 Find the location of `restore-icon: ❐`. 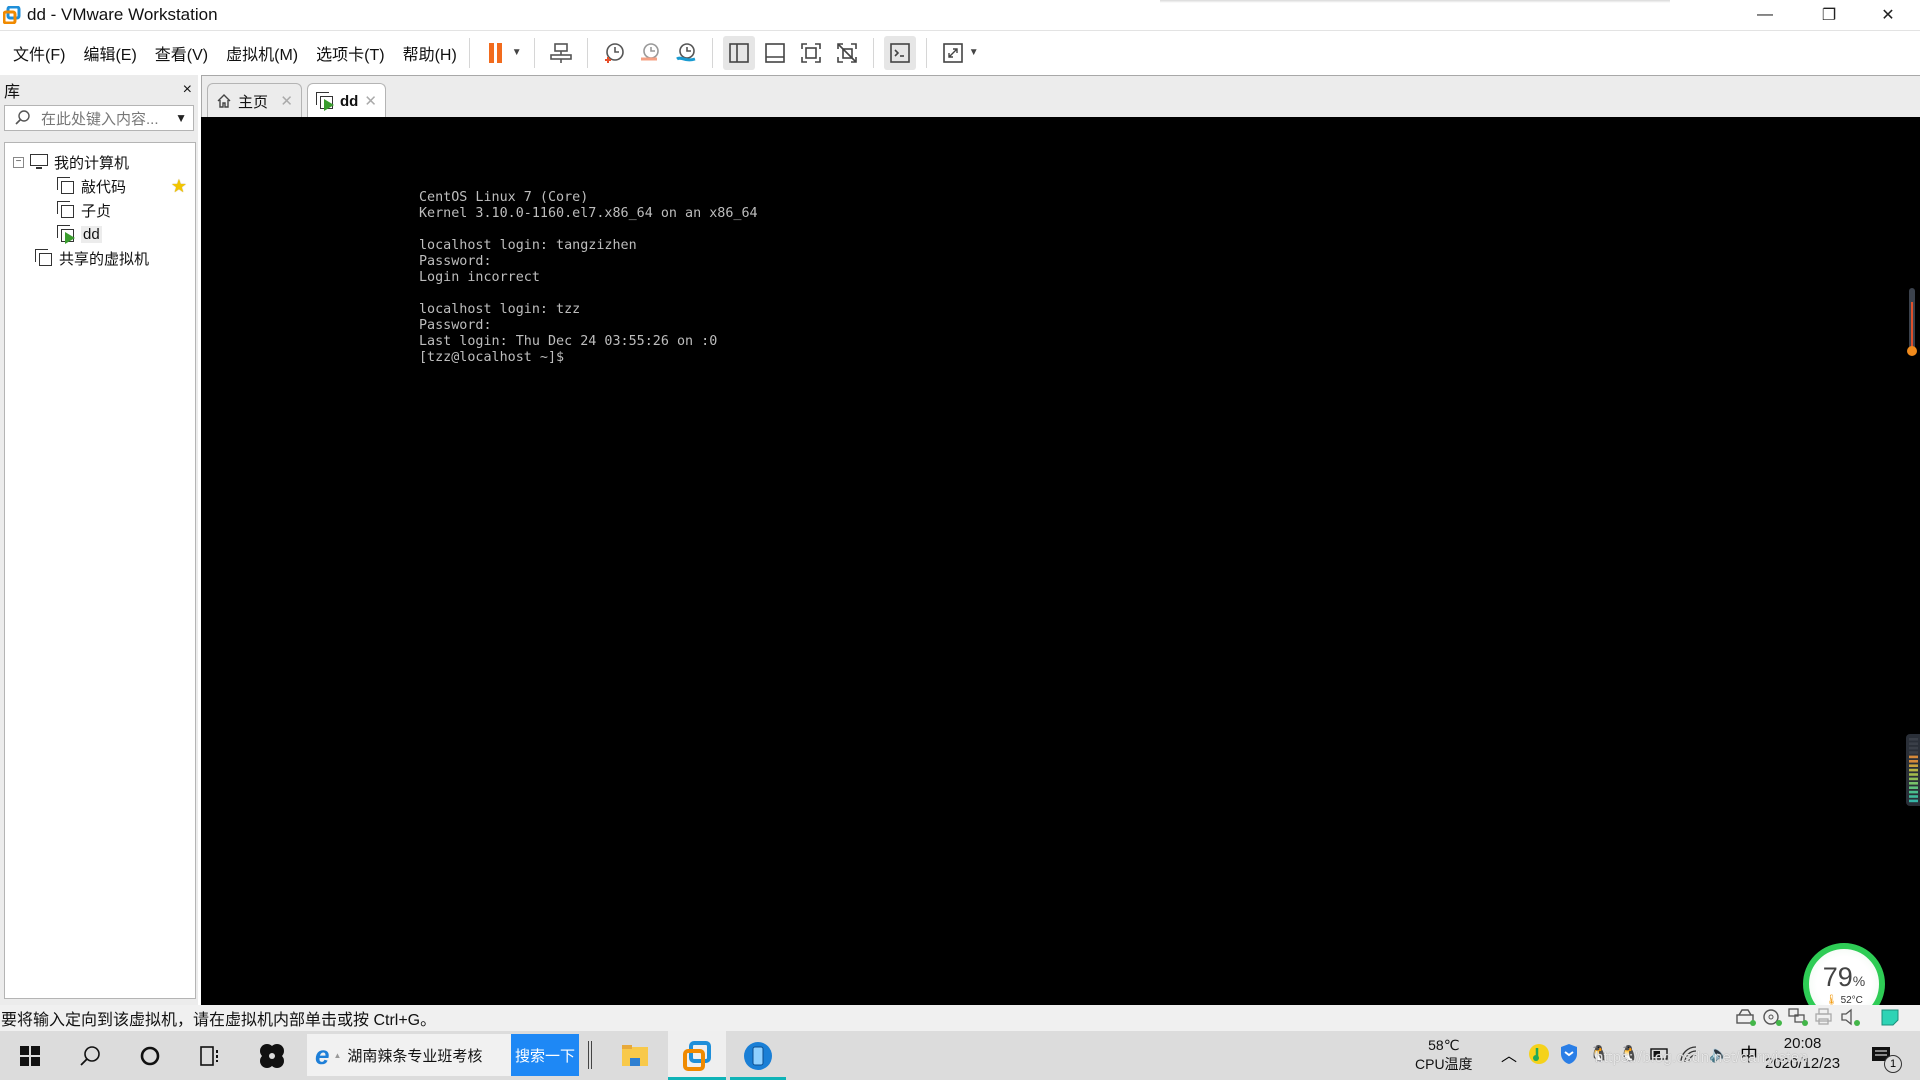

restore-icon: ❐ is located at coordinates (1829, 15).